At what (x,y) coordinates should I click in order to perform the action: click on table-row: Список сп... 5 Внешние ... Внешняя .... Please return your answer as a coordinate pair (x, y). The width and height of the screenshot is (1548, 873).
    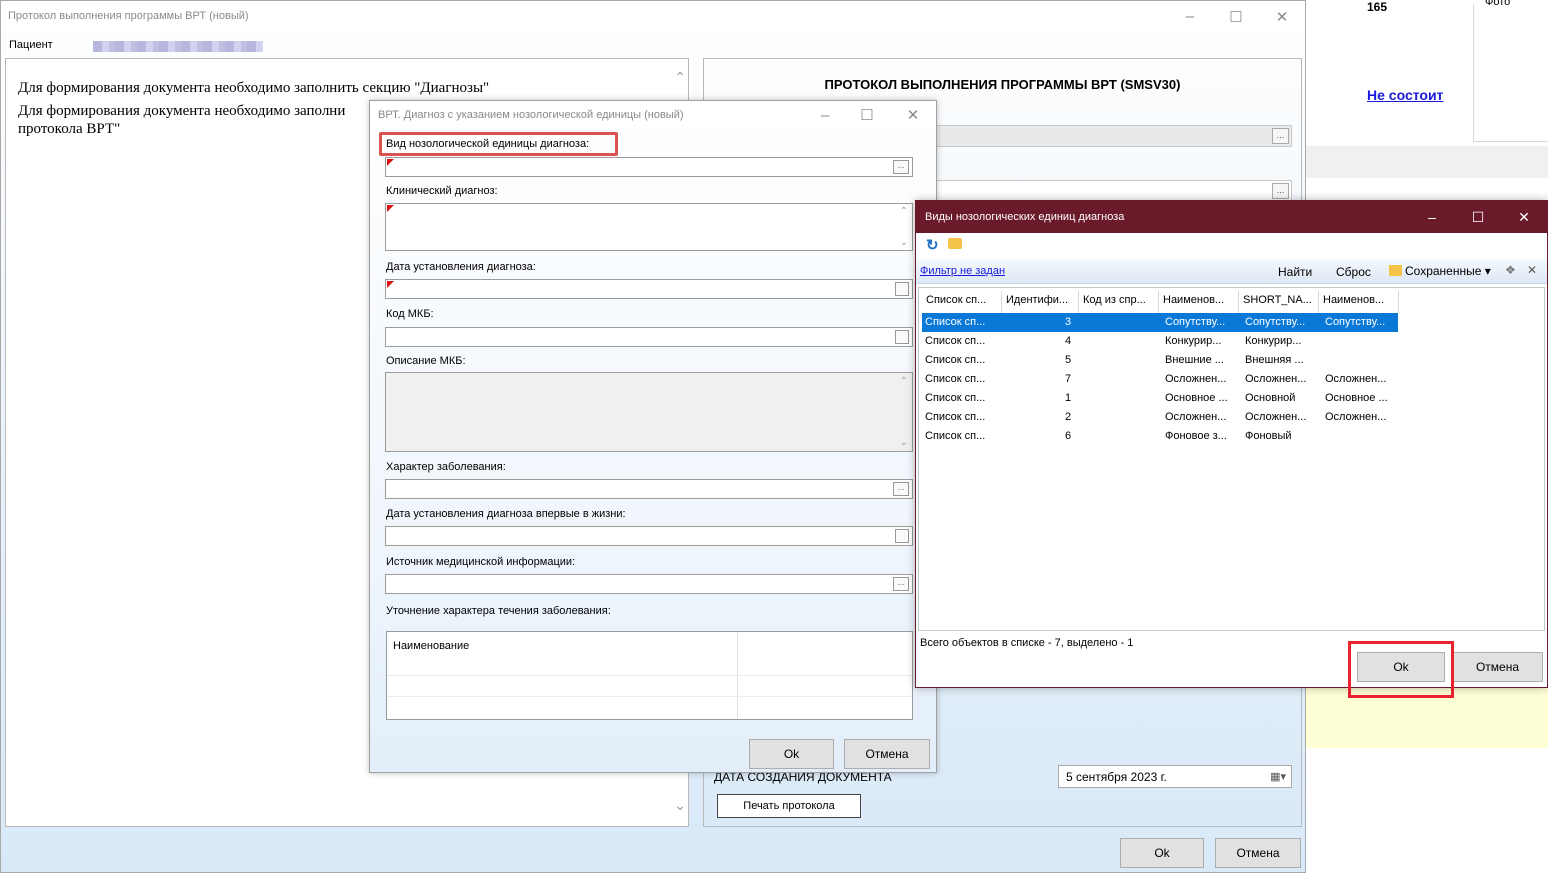
    Looking at the image, I should click on (1160, 360).